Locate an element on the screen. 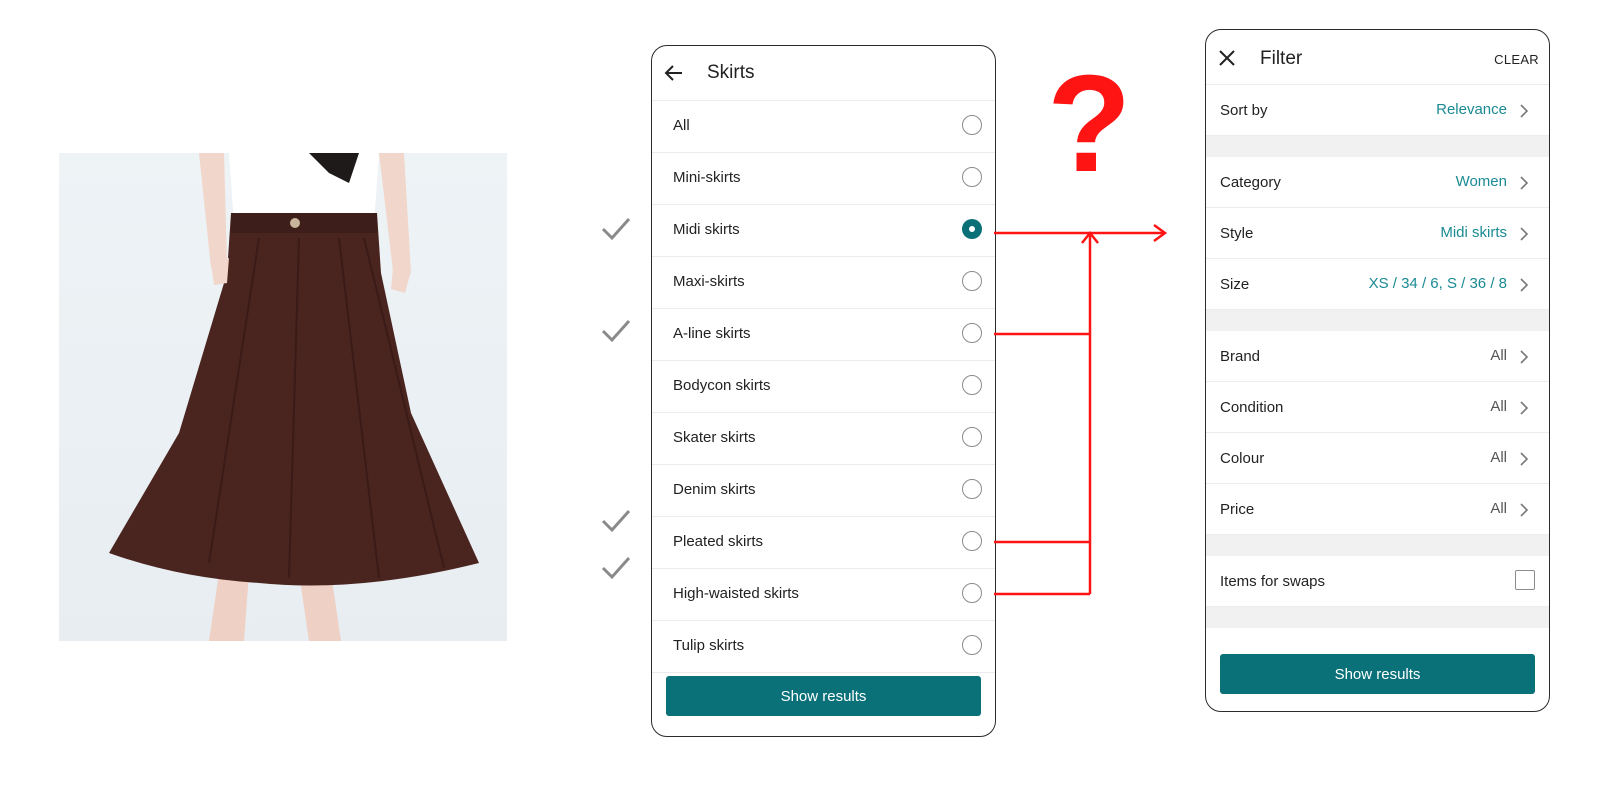 This screenshot has width=1600, height=803. filter-row-size: Size XS / 34 / 6, S / 36 / 8 is located at coordinates (1377, 284).